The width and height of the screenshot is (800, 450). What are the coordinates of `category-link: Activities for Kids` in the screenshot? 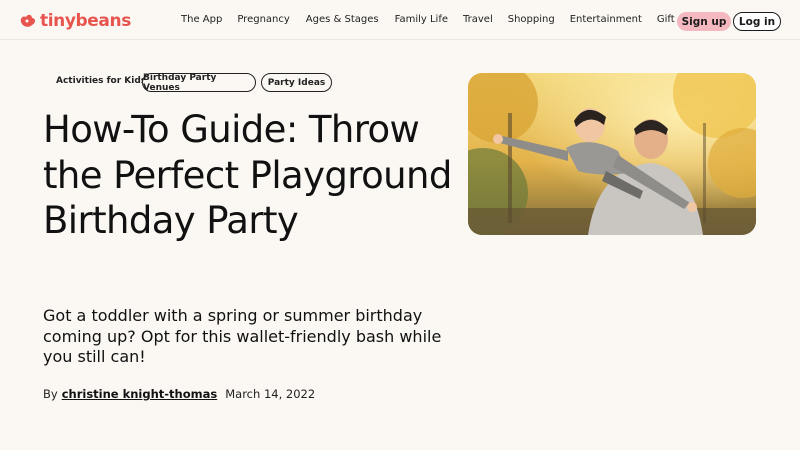 It's located at (101, 81).